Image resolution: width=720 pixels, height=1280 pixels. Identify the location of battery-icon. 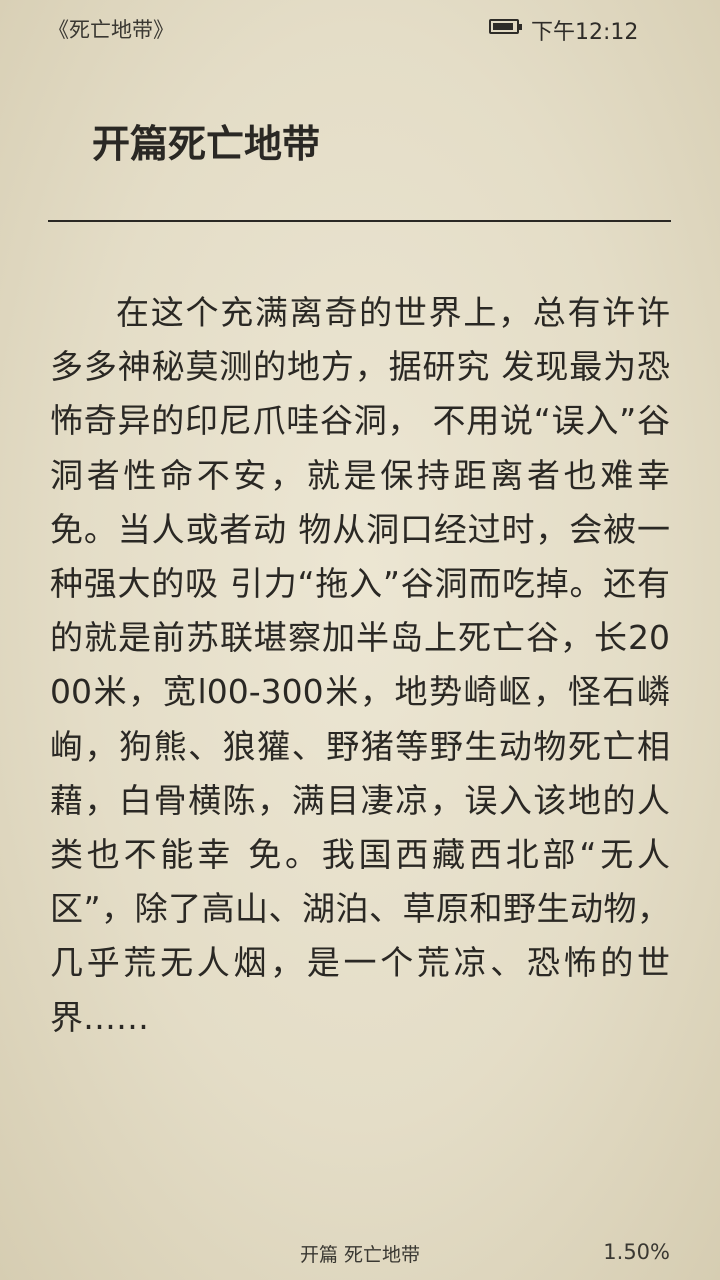
(505, 26).